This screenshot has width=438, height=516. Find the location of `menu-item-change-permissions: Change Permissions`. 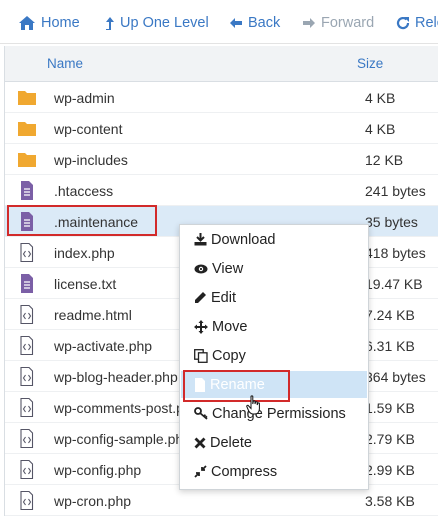

menu-item-change-permissions: Change Permissions is located at coordinates (274, 413).